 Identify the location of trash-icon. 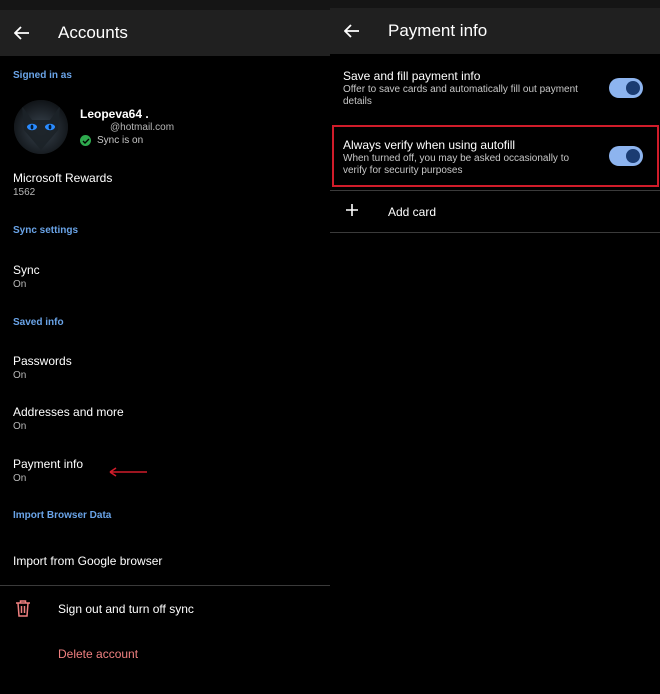
(23, 608).